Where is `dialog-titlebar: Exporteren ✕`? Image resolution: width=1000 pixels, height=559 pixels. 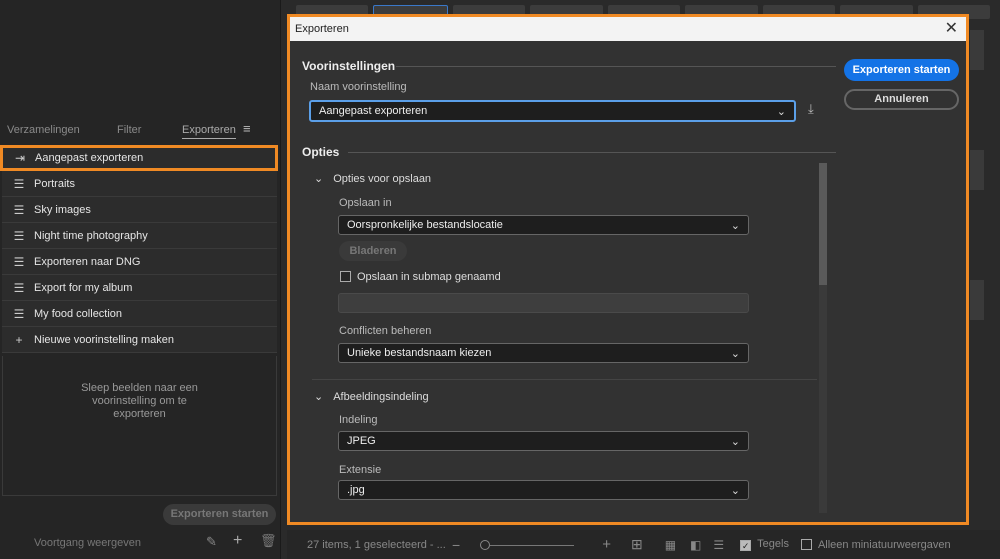 dialog-titlebar: Exporteren ✕ is located at coordinates (628, 29).